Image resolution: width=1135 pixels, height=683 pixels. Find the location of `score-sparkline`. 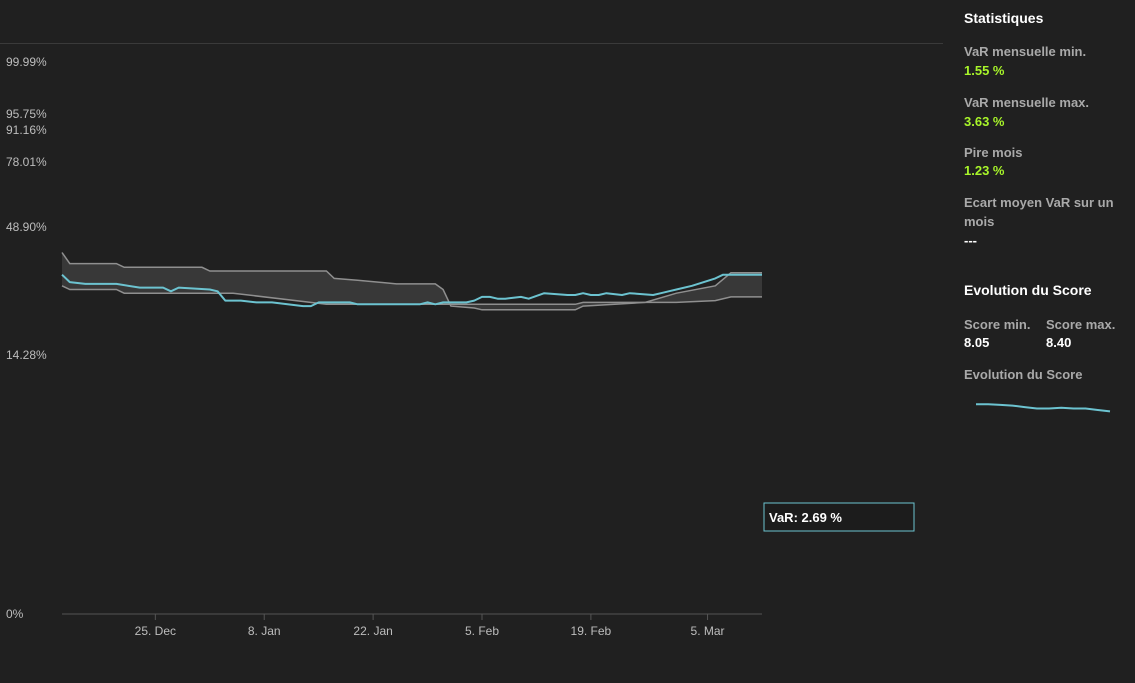

score-sparkline is located at coordinates (1043, 408).